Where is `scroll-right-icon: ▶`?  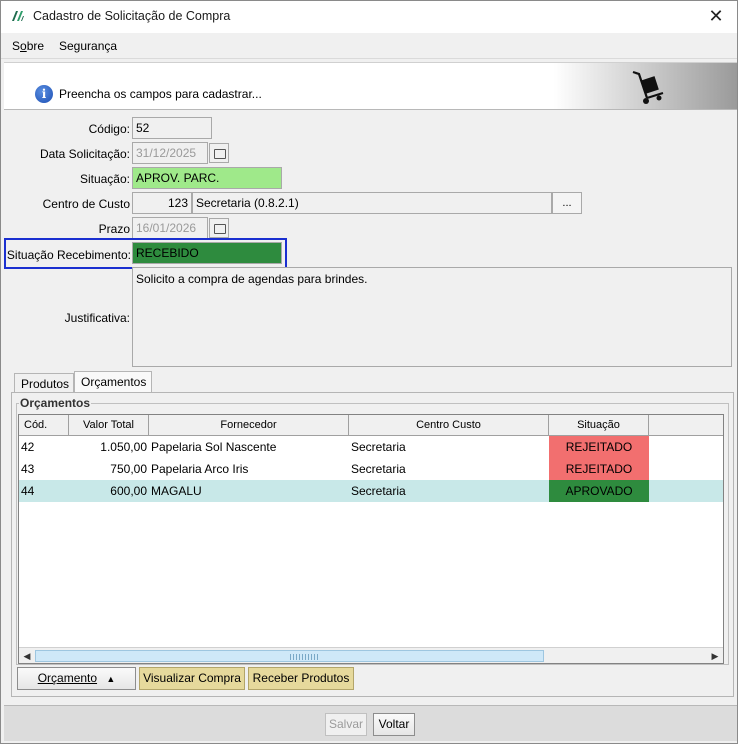 scroll-right-icon: ▶ is located at coordinates (715, 656).